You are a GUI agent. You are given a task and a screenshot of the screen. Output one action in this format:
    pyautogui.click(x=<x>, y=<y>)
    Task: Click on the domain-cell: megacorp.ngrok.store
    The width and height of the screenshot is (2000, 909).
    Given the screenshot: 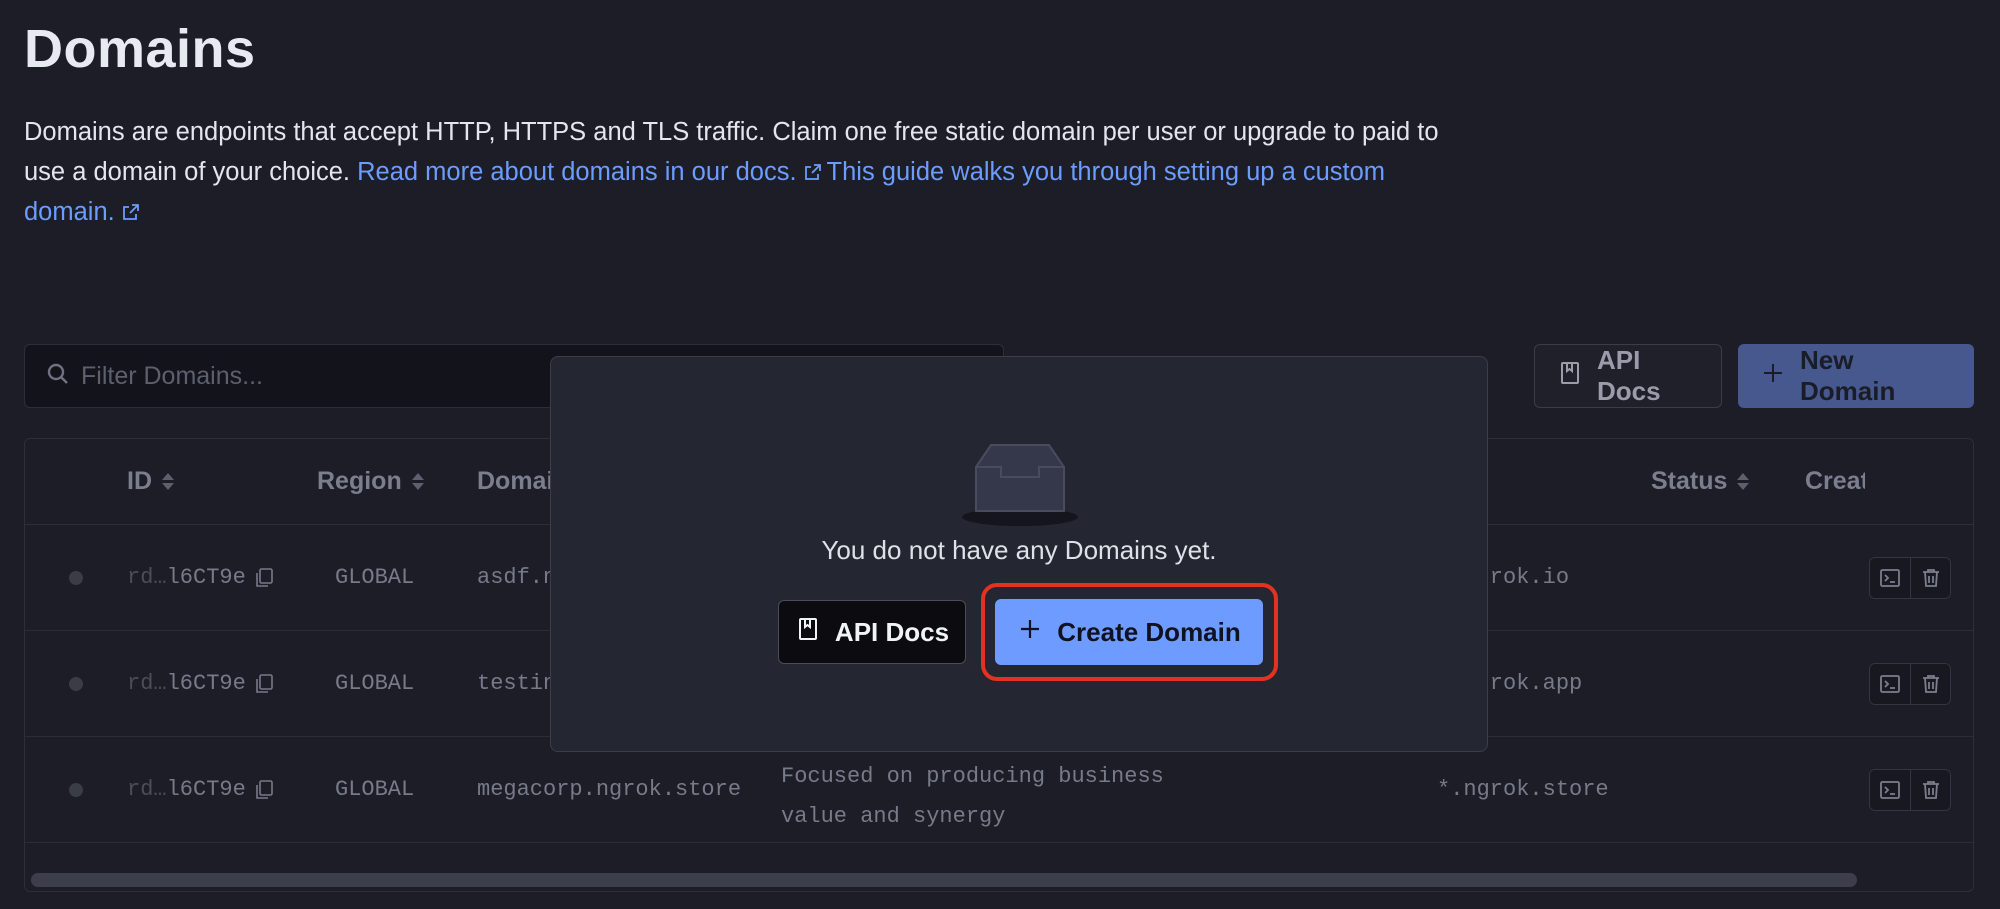 What is the action you would take?
    pyautogui.click(x=609, y=789)
    